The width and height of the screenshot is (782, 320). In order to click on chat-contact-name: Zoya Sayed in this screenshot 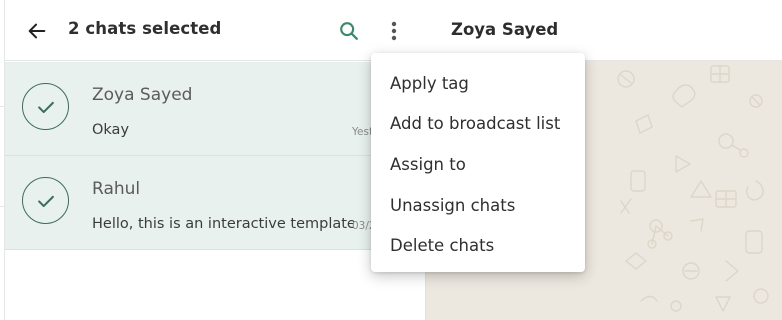, I will do `click(142, 95)`.